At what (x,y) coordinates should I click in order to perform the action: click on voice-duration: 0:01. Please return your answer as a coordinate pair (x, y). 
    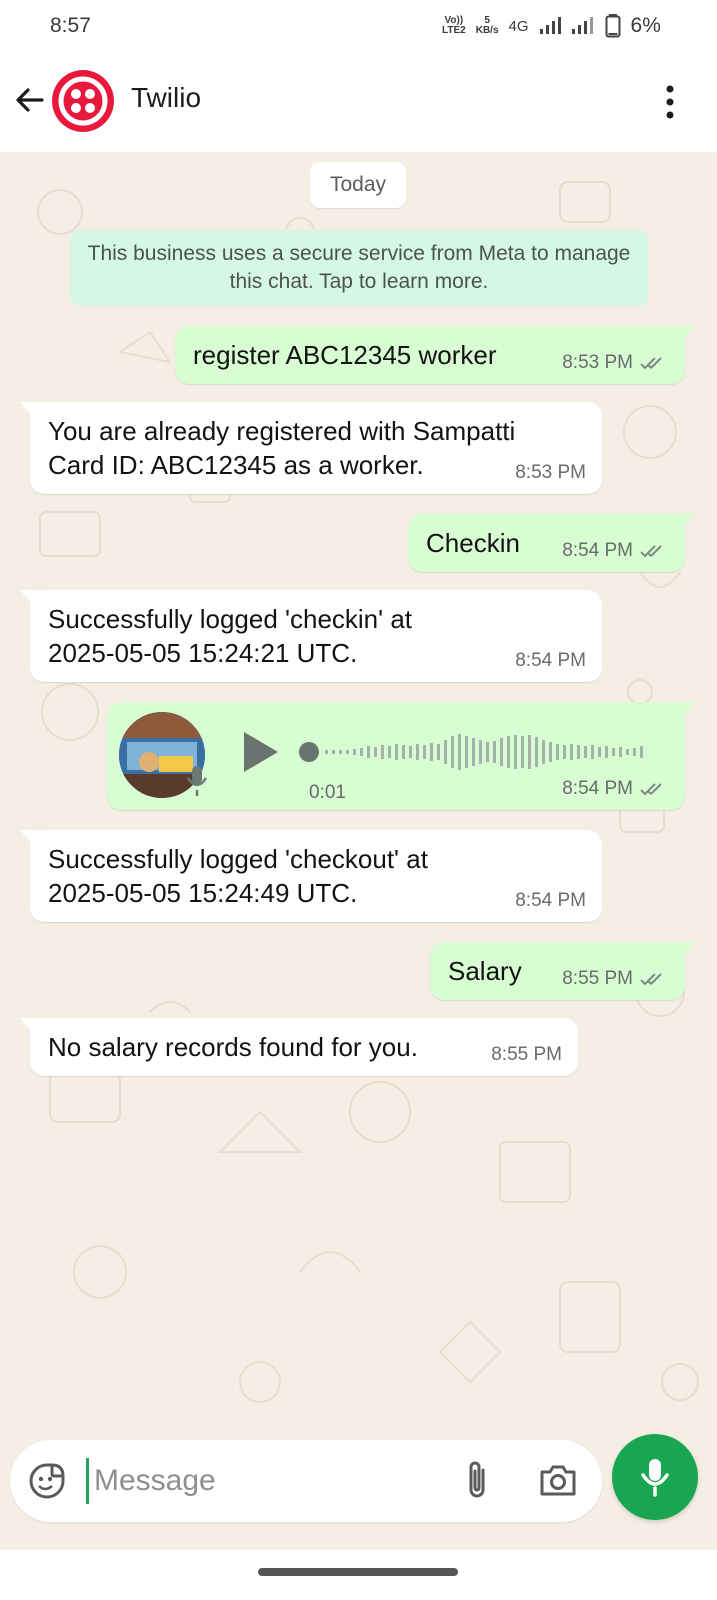
    Looking at the image, I should click on (327, 792).